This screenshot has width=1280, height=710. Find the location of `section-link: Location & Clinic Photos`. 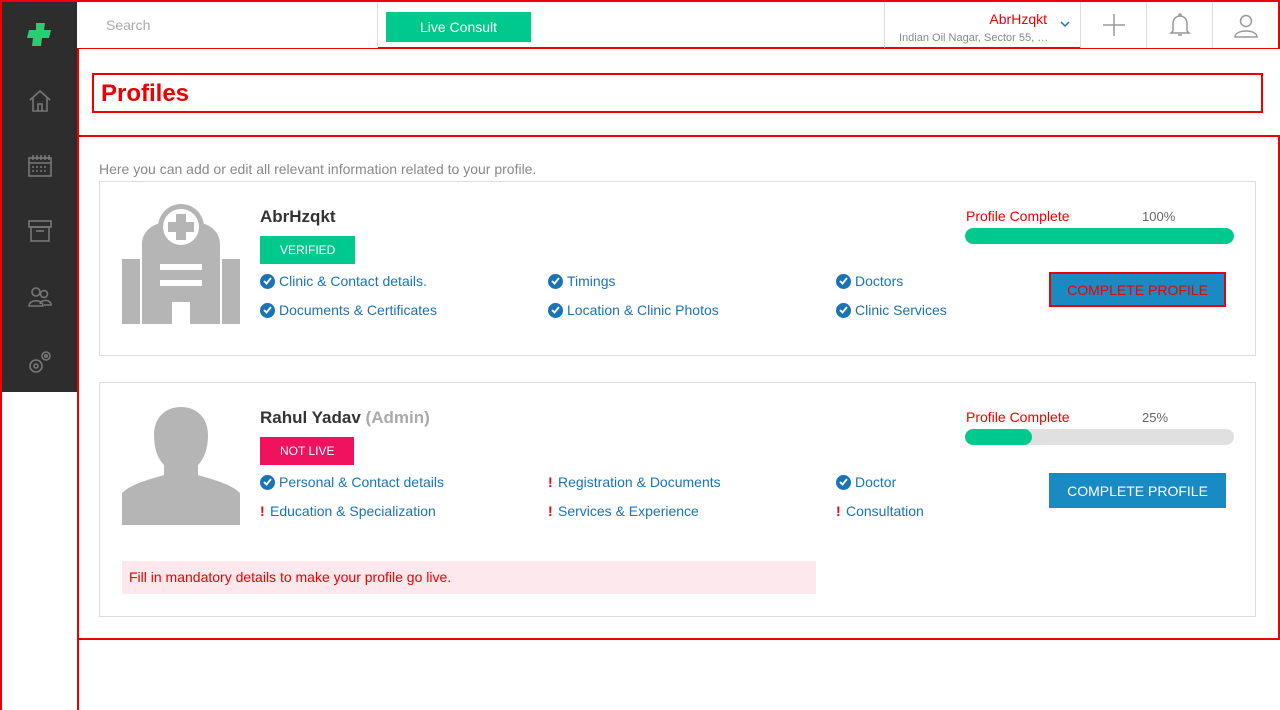

section-link: Location & Clinic Photos is located at coordinates (633, 310).